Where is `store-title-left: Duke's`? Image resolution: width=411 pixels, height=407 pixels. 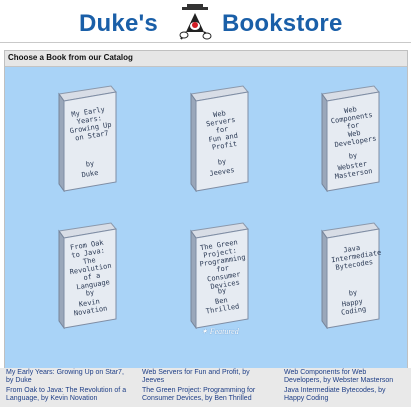 store-title-left: Duke's is located at coordinates (118, 23).